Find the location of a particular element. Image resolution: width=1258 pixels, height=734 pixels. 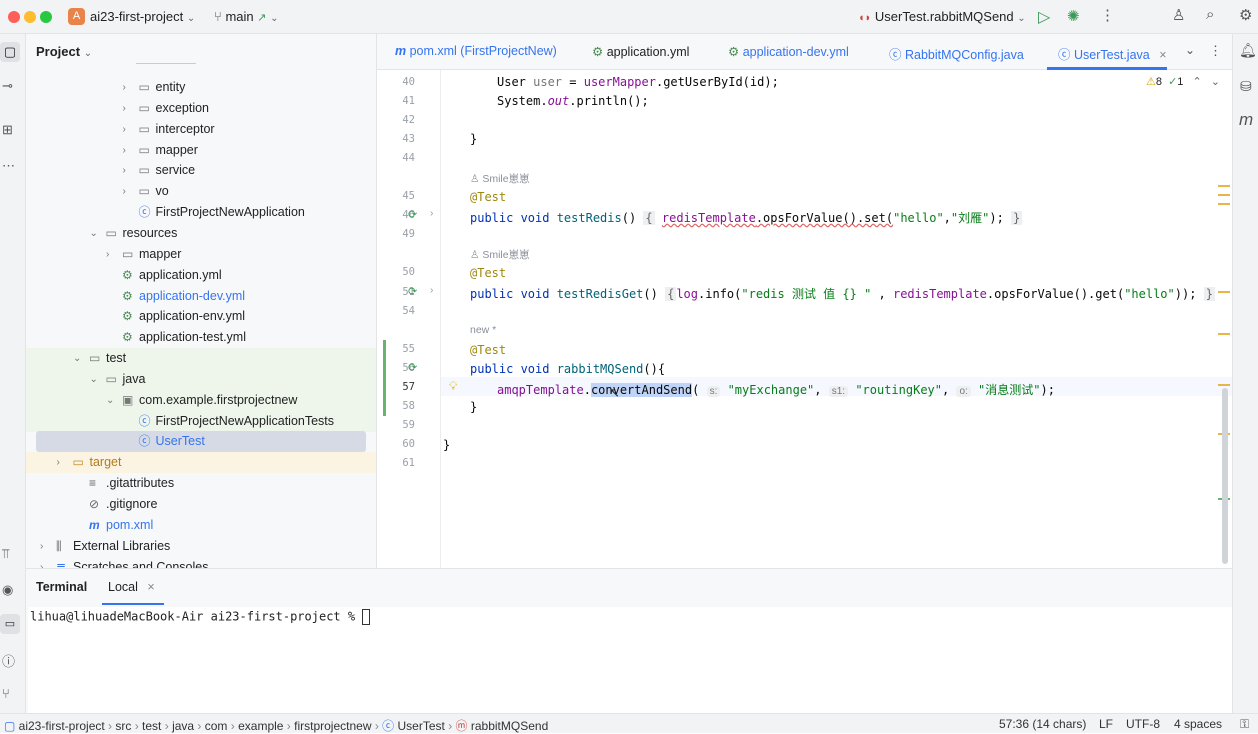

git-icon: ⑂ is located at coordinates (6, 693).